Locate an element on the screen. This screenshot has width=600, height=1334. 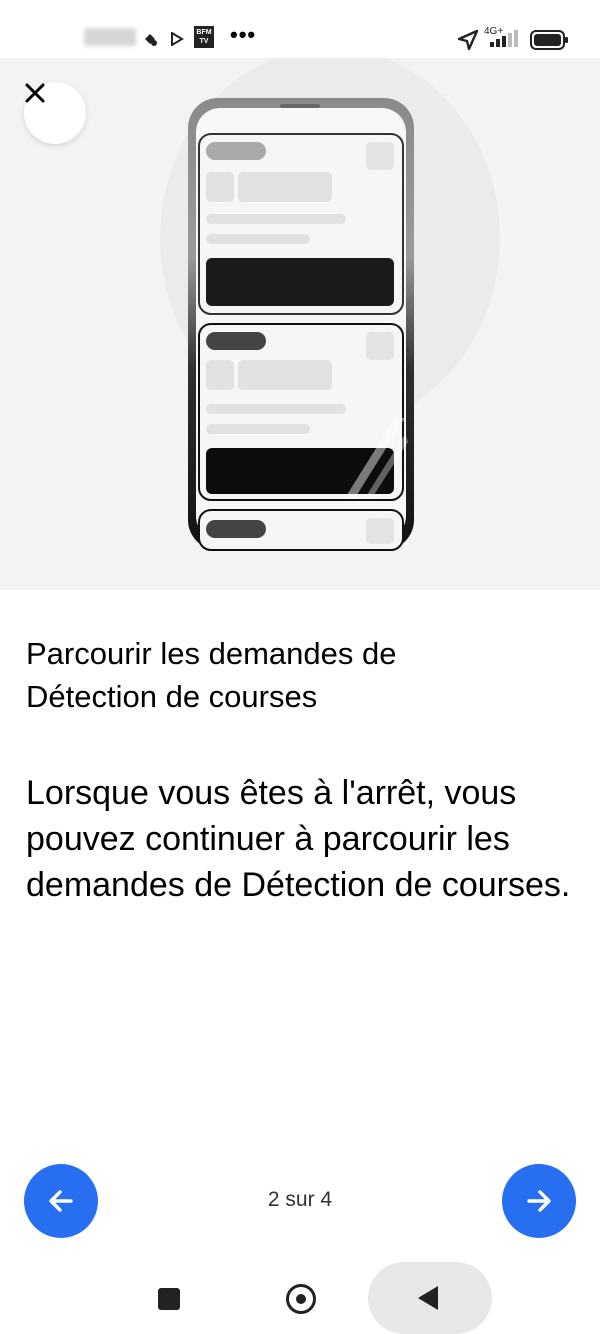
arrow-right-icon is located at coordinates (539, 1201).